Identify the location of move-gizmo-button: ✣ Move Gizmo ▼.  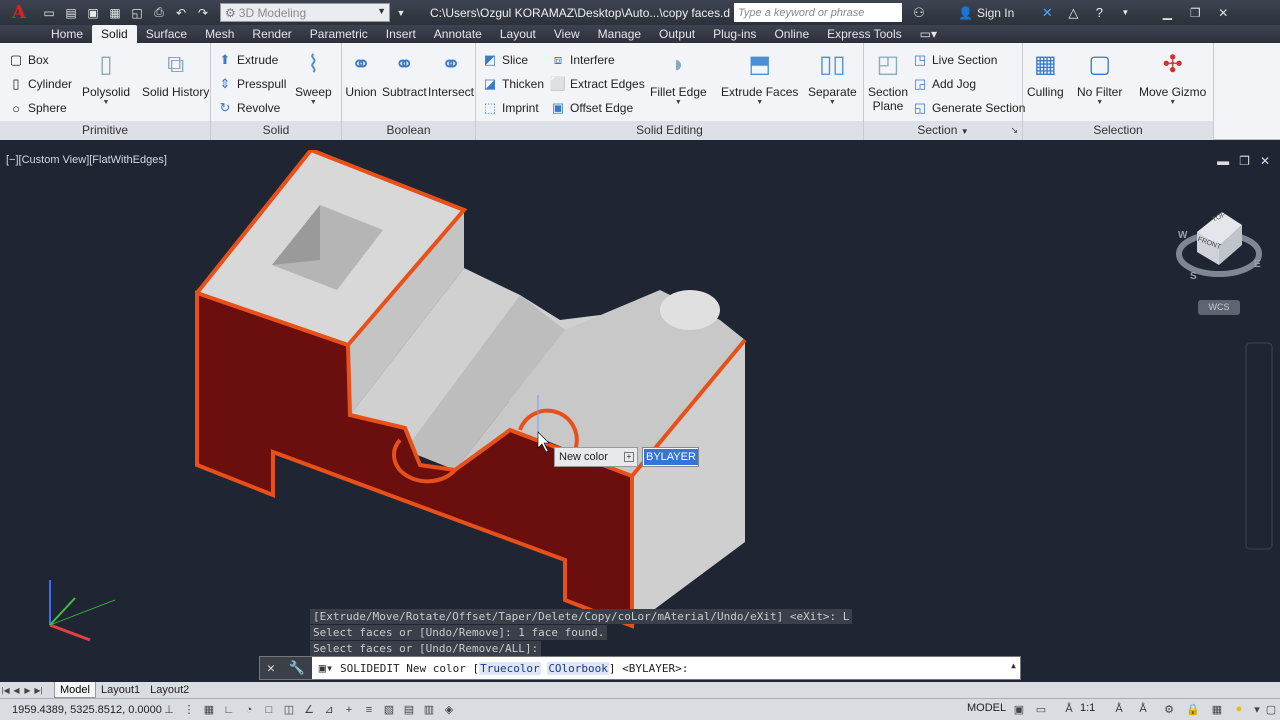
(1172, 78).